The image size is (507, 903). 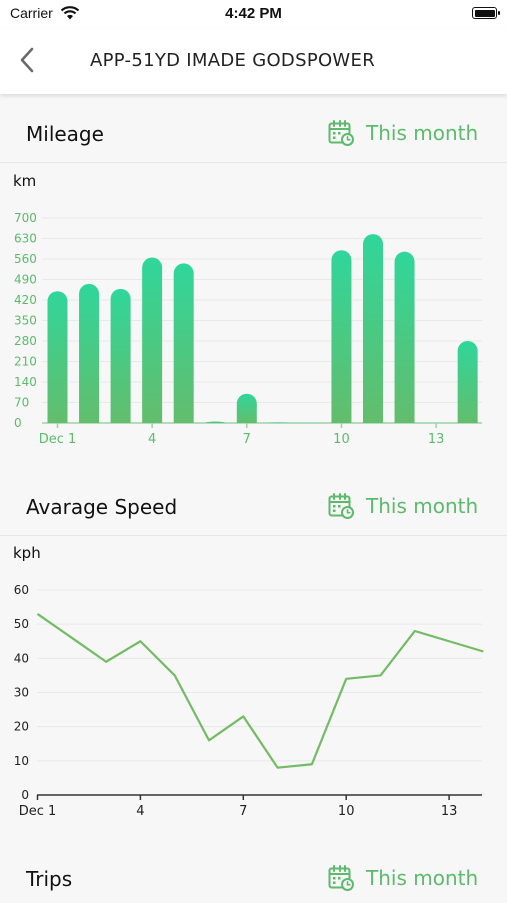 What do you see at coordinates (253, 509) in the screenshot?
I see `speed-header: Avarage Speed This month` at bounding box center [253, 509].